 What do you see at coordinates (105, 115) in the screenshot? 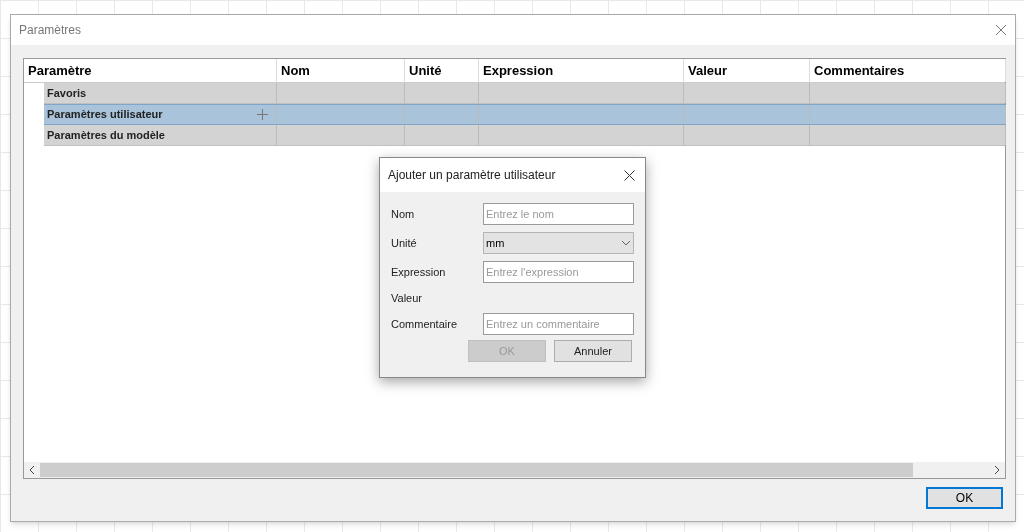
I see `row-label: Paramètres utilisateur` at bounding box center [105, 115].